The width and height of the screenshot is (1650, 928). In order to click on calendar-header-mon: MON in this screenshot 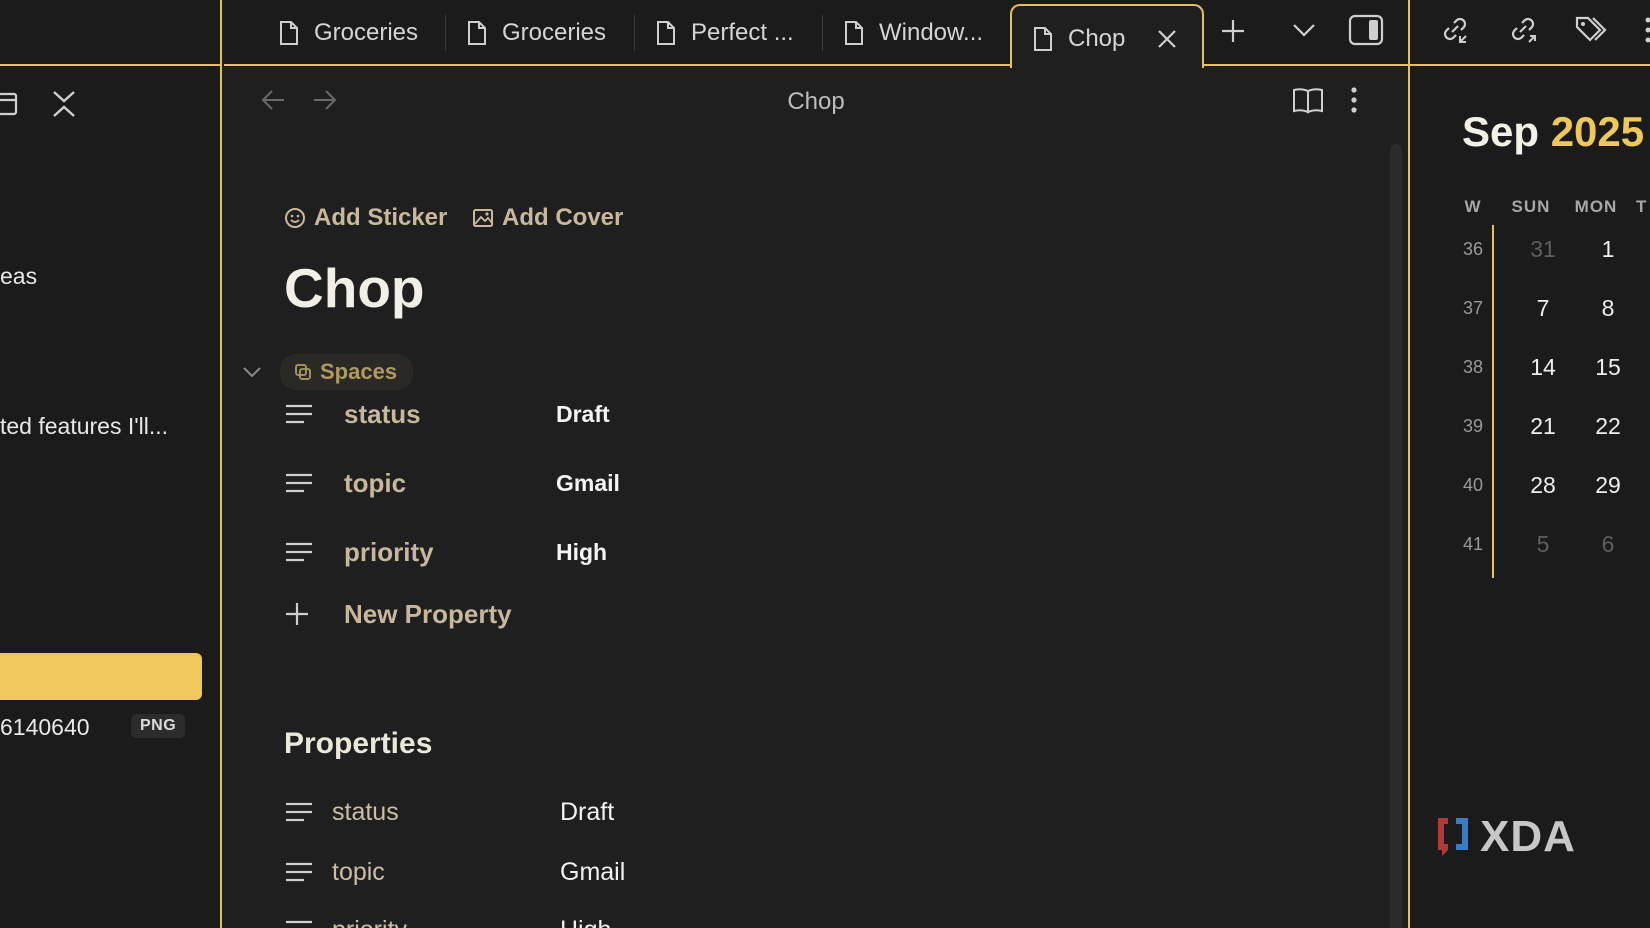, I will do `click(1596, 206)`.